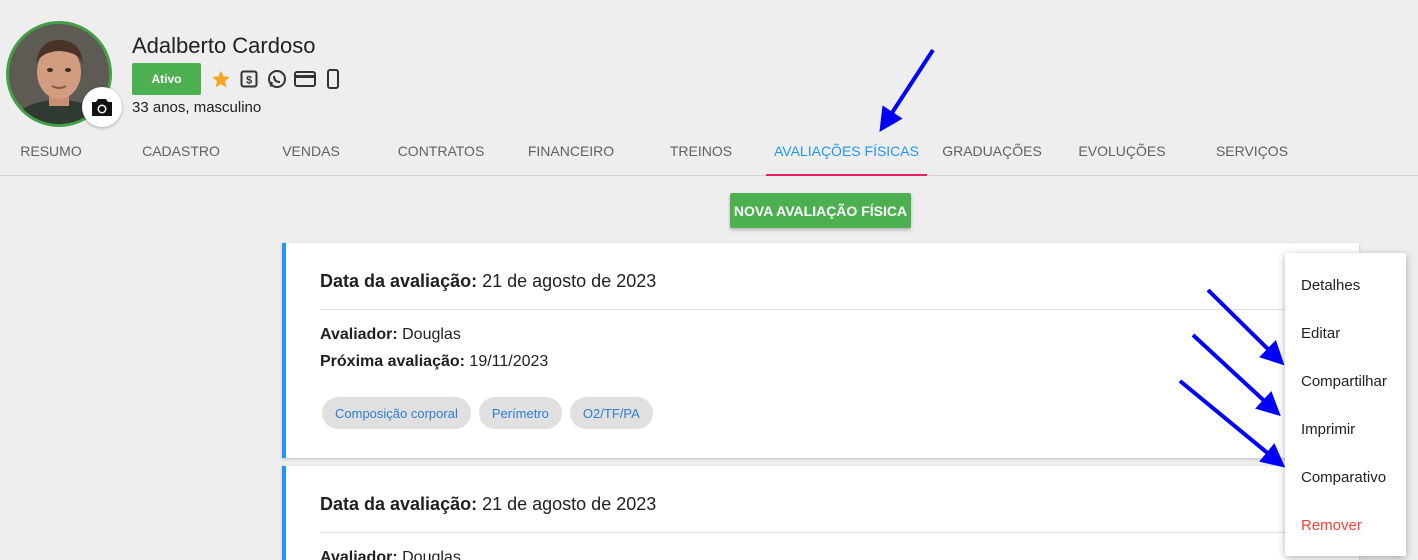 This screenshot has height=560, width=1418. I want to click on next-evaluation-line: Próxima avaliação: 19/11/2023, so click(434, 362).